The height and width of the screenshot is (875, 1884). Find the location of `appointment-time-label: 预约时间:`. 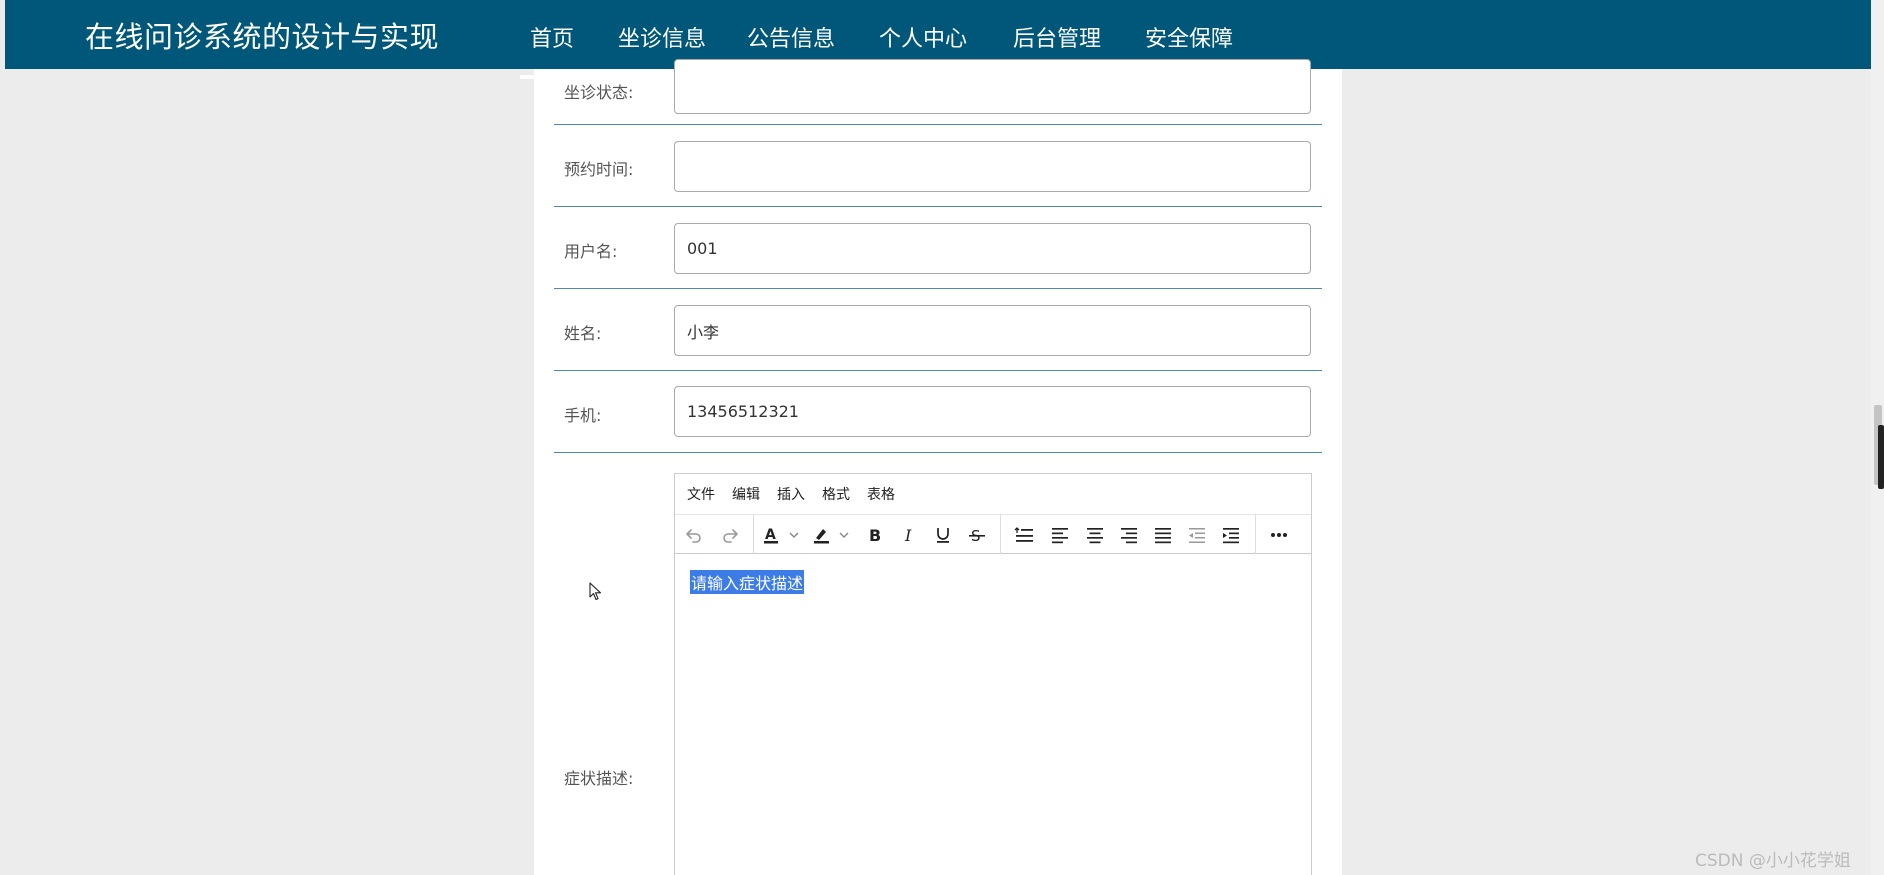

appointment-time-label: 预约时间: is located at coordinates (599, 169).